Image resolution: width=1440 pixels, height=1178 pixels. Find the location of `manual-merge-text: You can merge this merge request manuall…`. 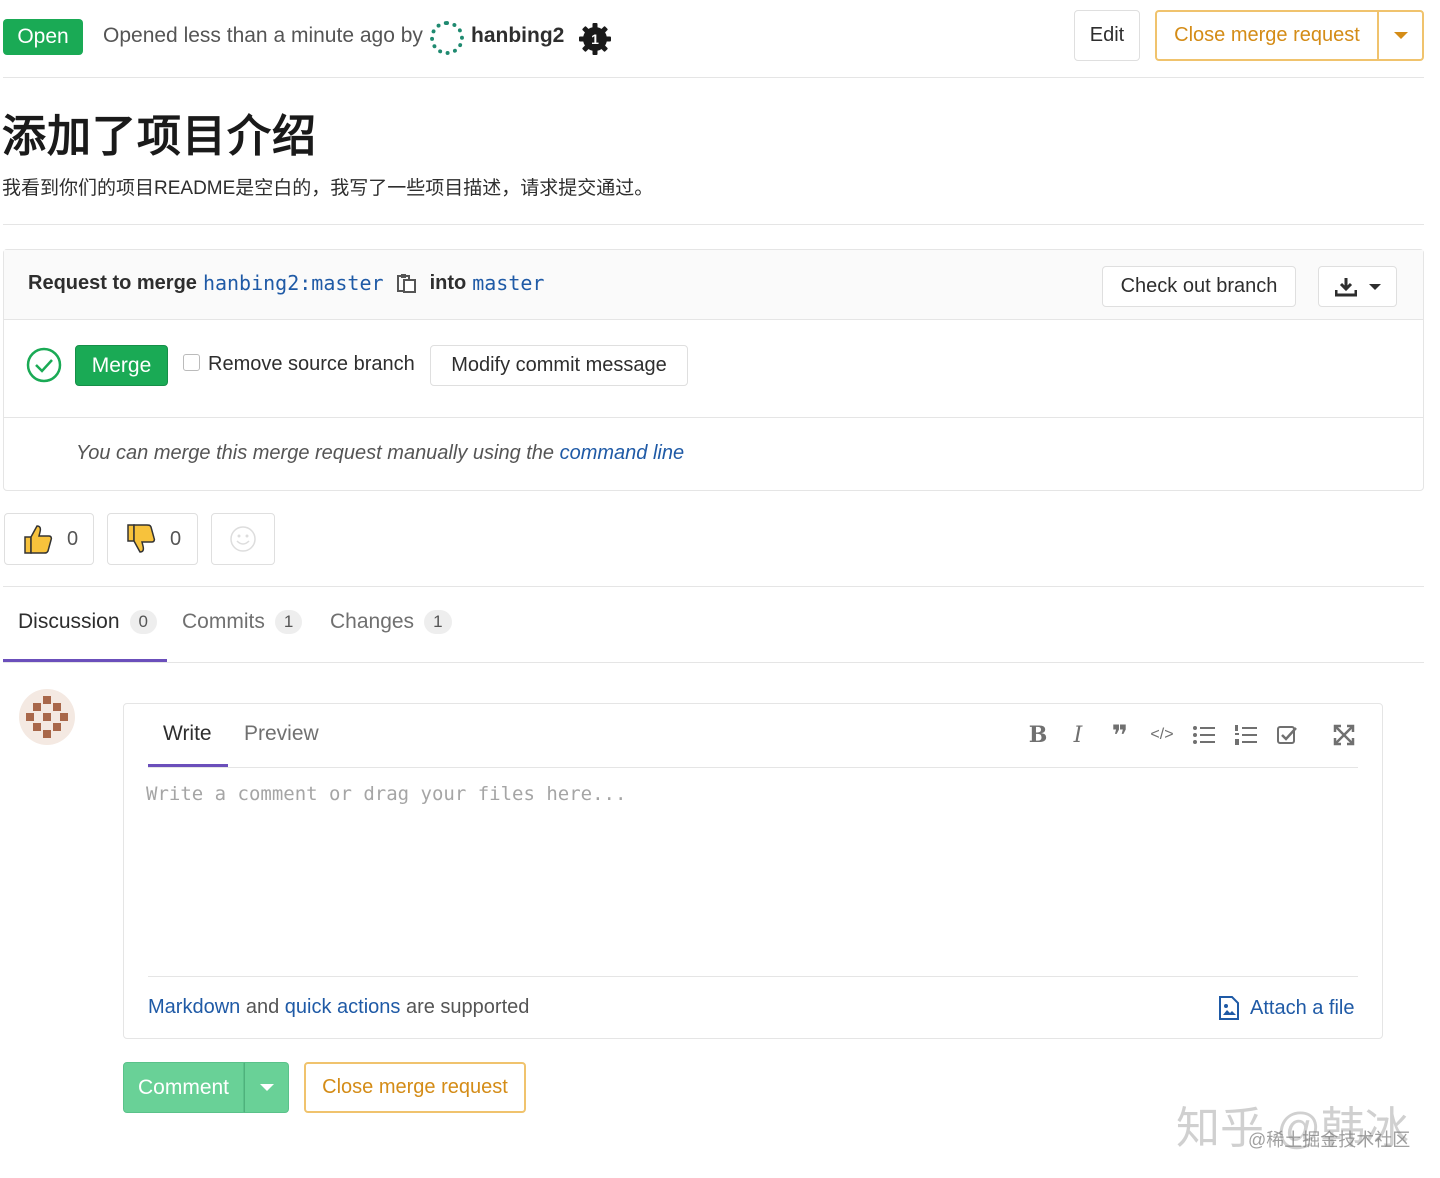

manual-merge-text: You can merge this merge request manuall… is located at coordinates (380, 453).